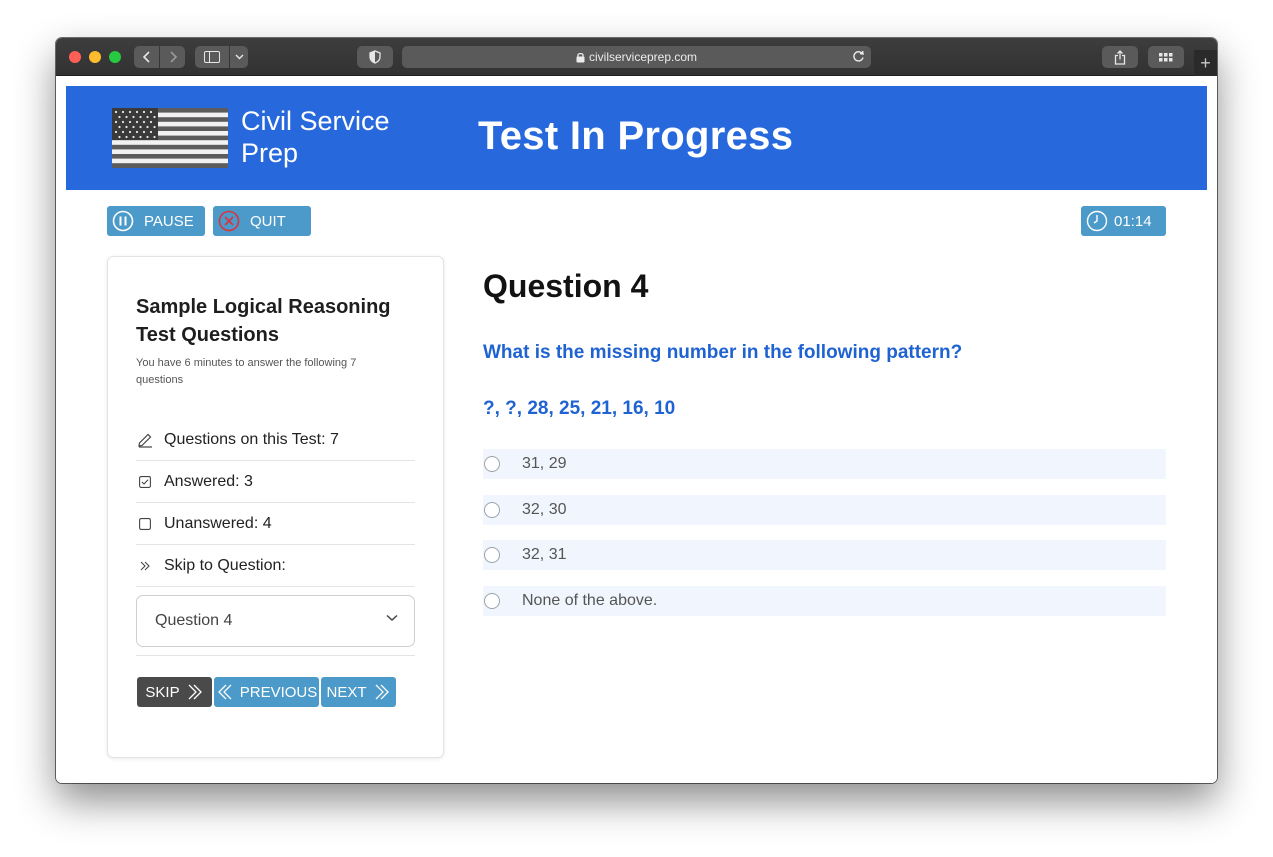  Describe the element at coordinates (263, 321) in the screenshot. I see `test-title: Sample Logical Reasoning Test Questions` at that location.